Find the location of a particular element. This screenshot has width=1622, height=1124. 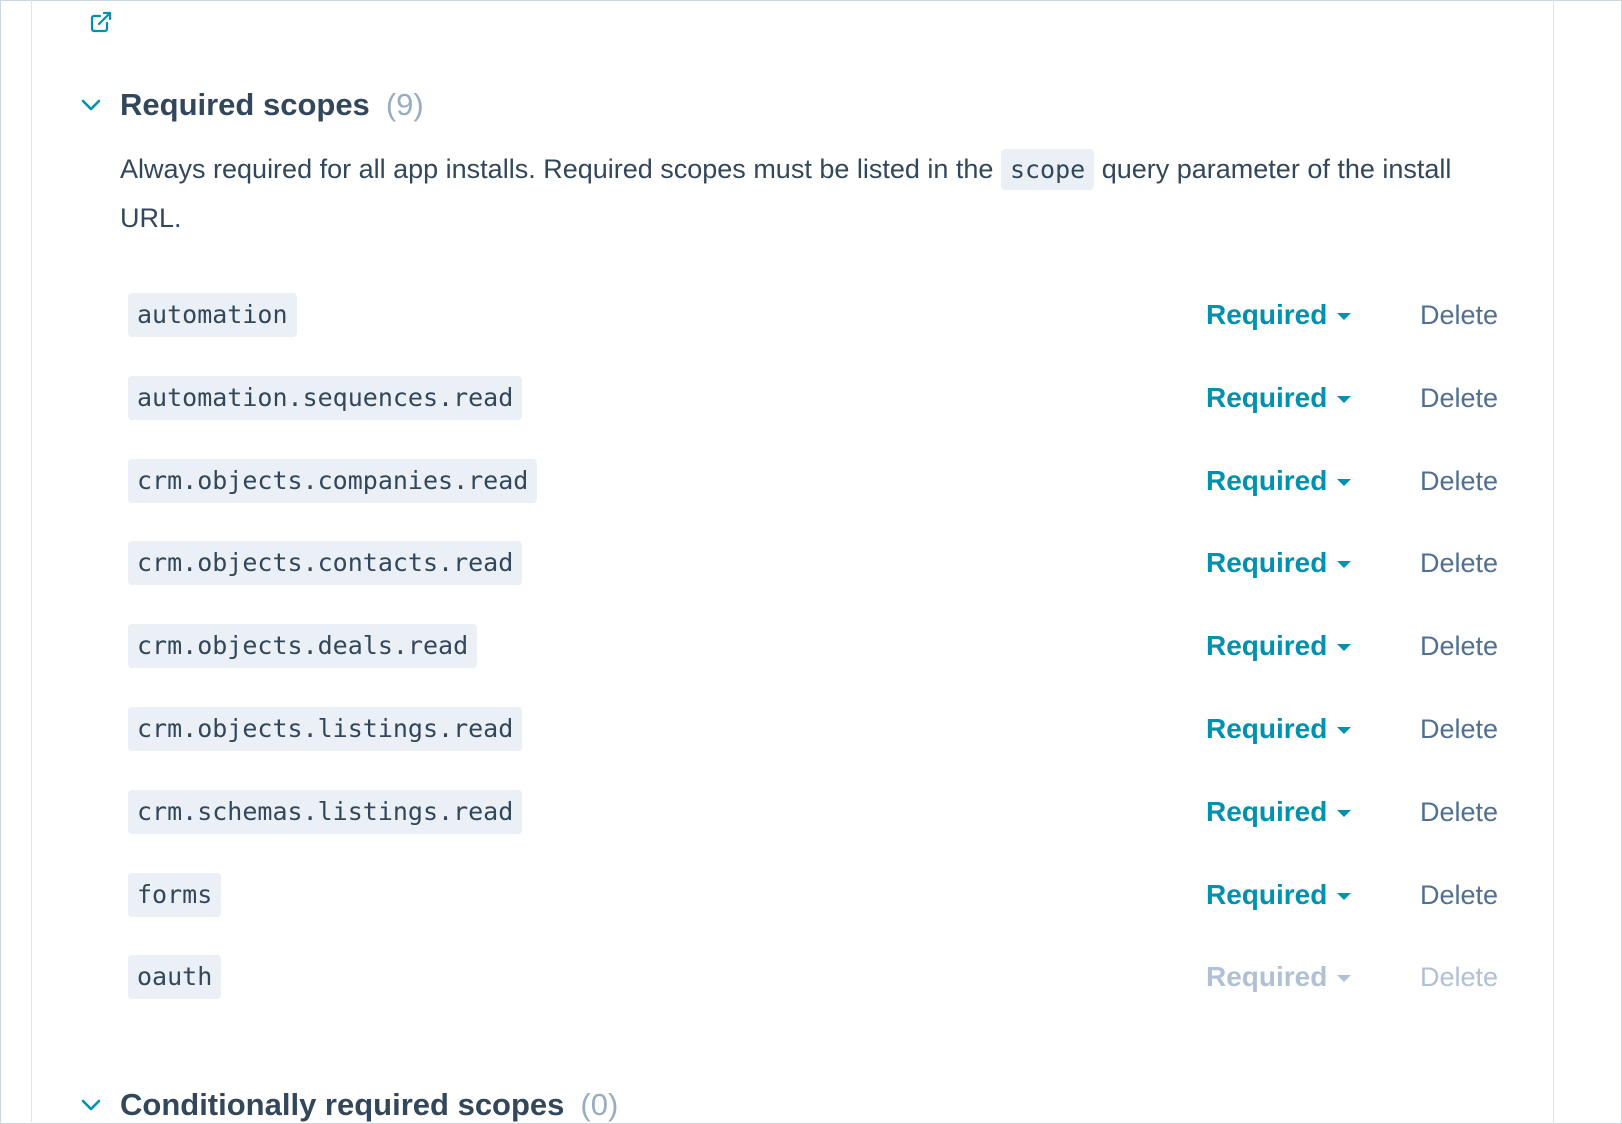

scope-row: automation.sequences.read Required Delete is located at coordinates (813, 398).